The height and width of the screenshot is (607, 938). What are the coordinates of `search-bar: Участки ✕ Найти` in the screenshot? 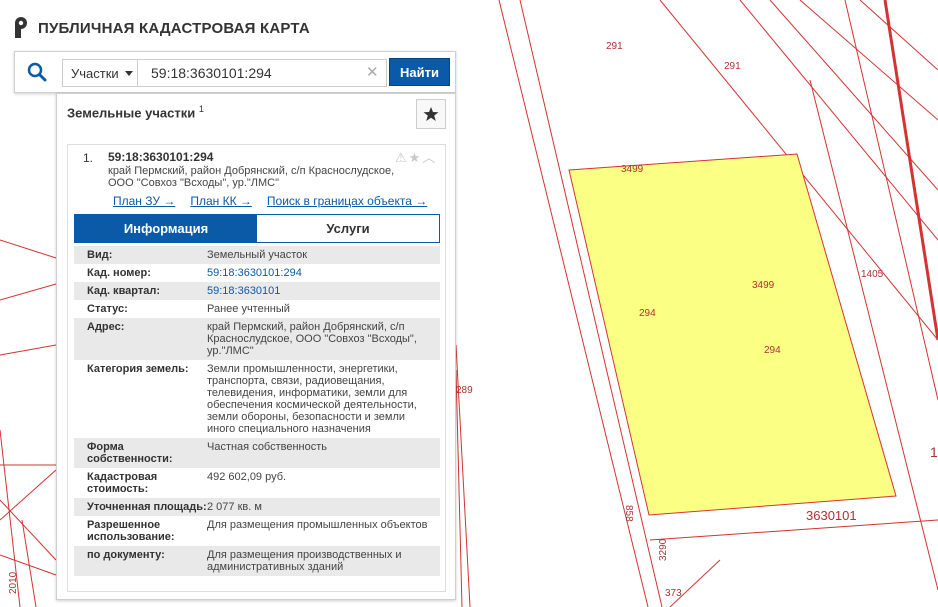 It's located at (235, 72).